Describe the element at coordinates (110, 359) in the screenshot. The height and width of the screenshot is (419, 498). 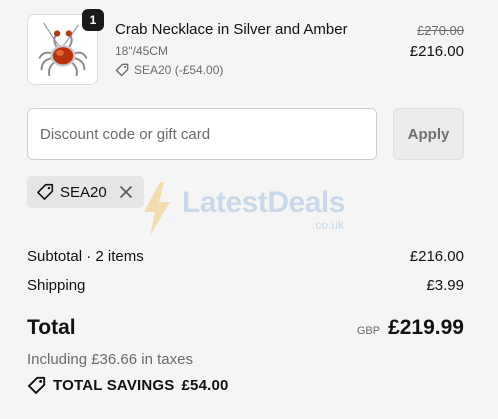
I see `taxes-note: Including £36.66 in taxes` at that location.